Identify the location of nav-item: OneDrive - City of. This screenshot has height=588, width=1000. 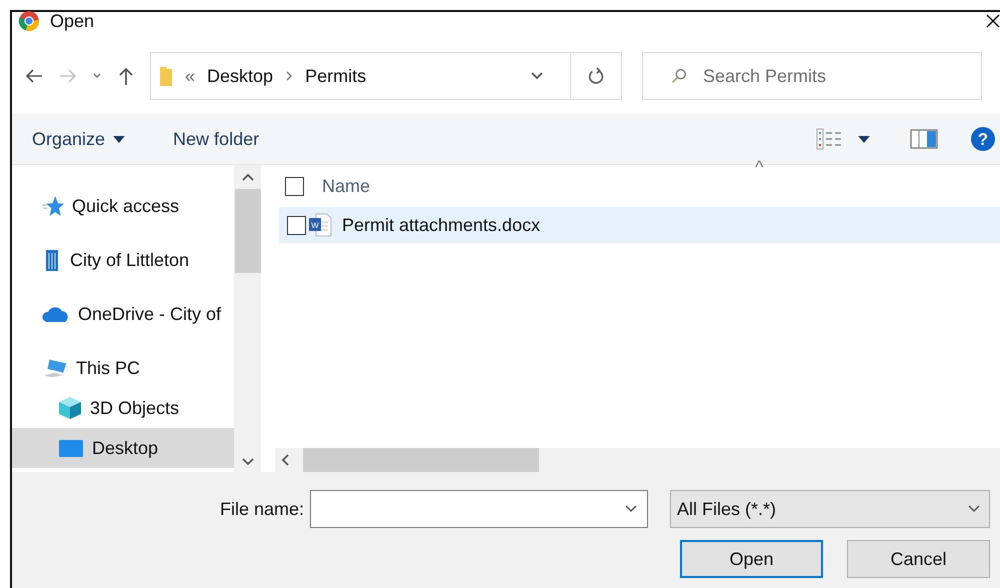
(123, 314).